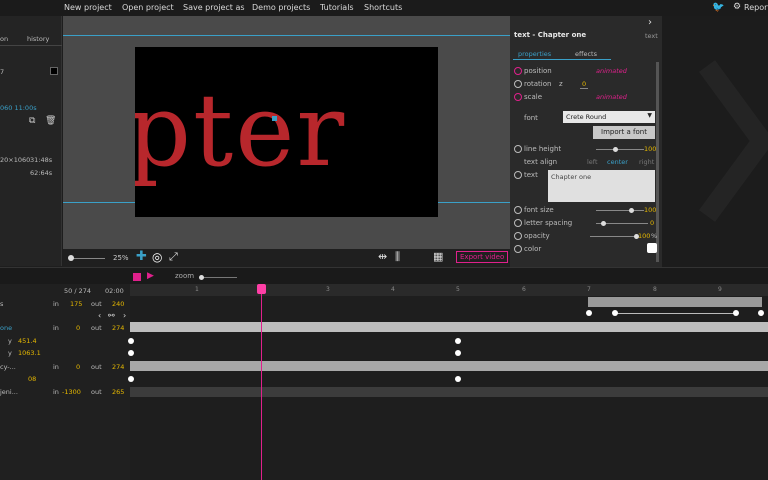 This screenshot has height=480, width=768. Describe the element at coordinates (87, 258) in the screenshot. I see `zoom-slider-track` at that location.